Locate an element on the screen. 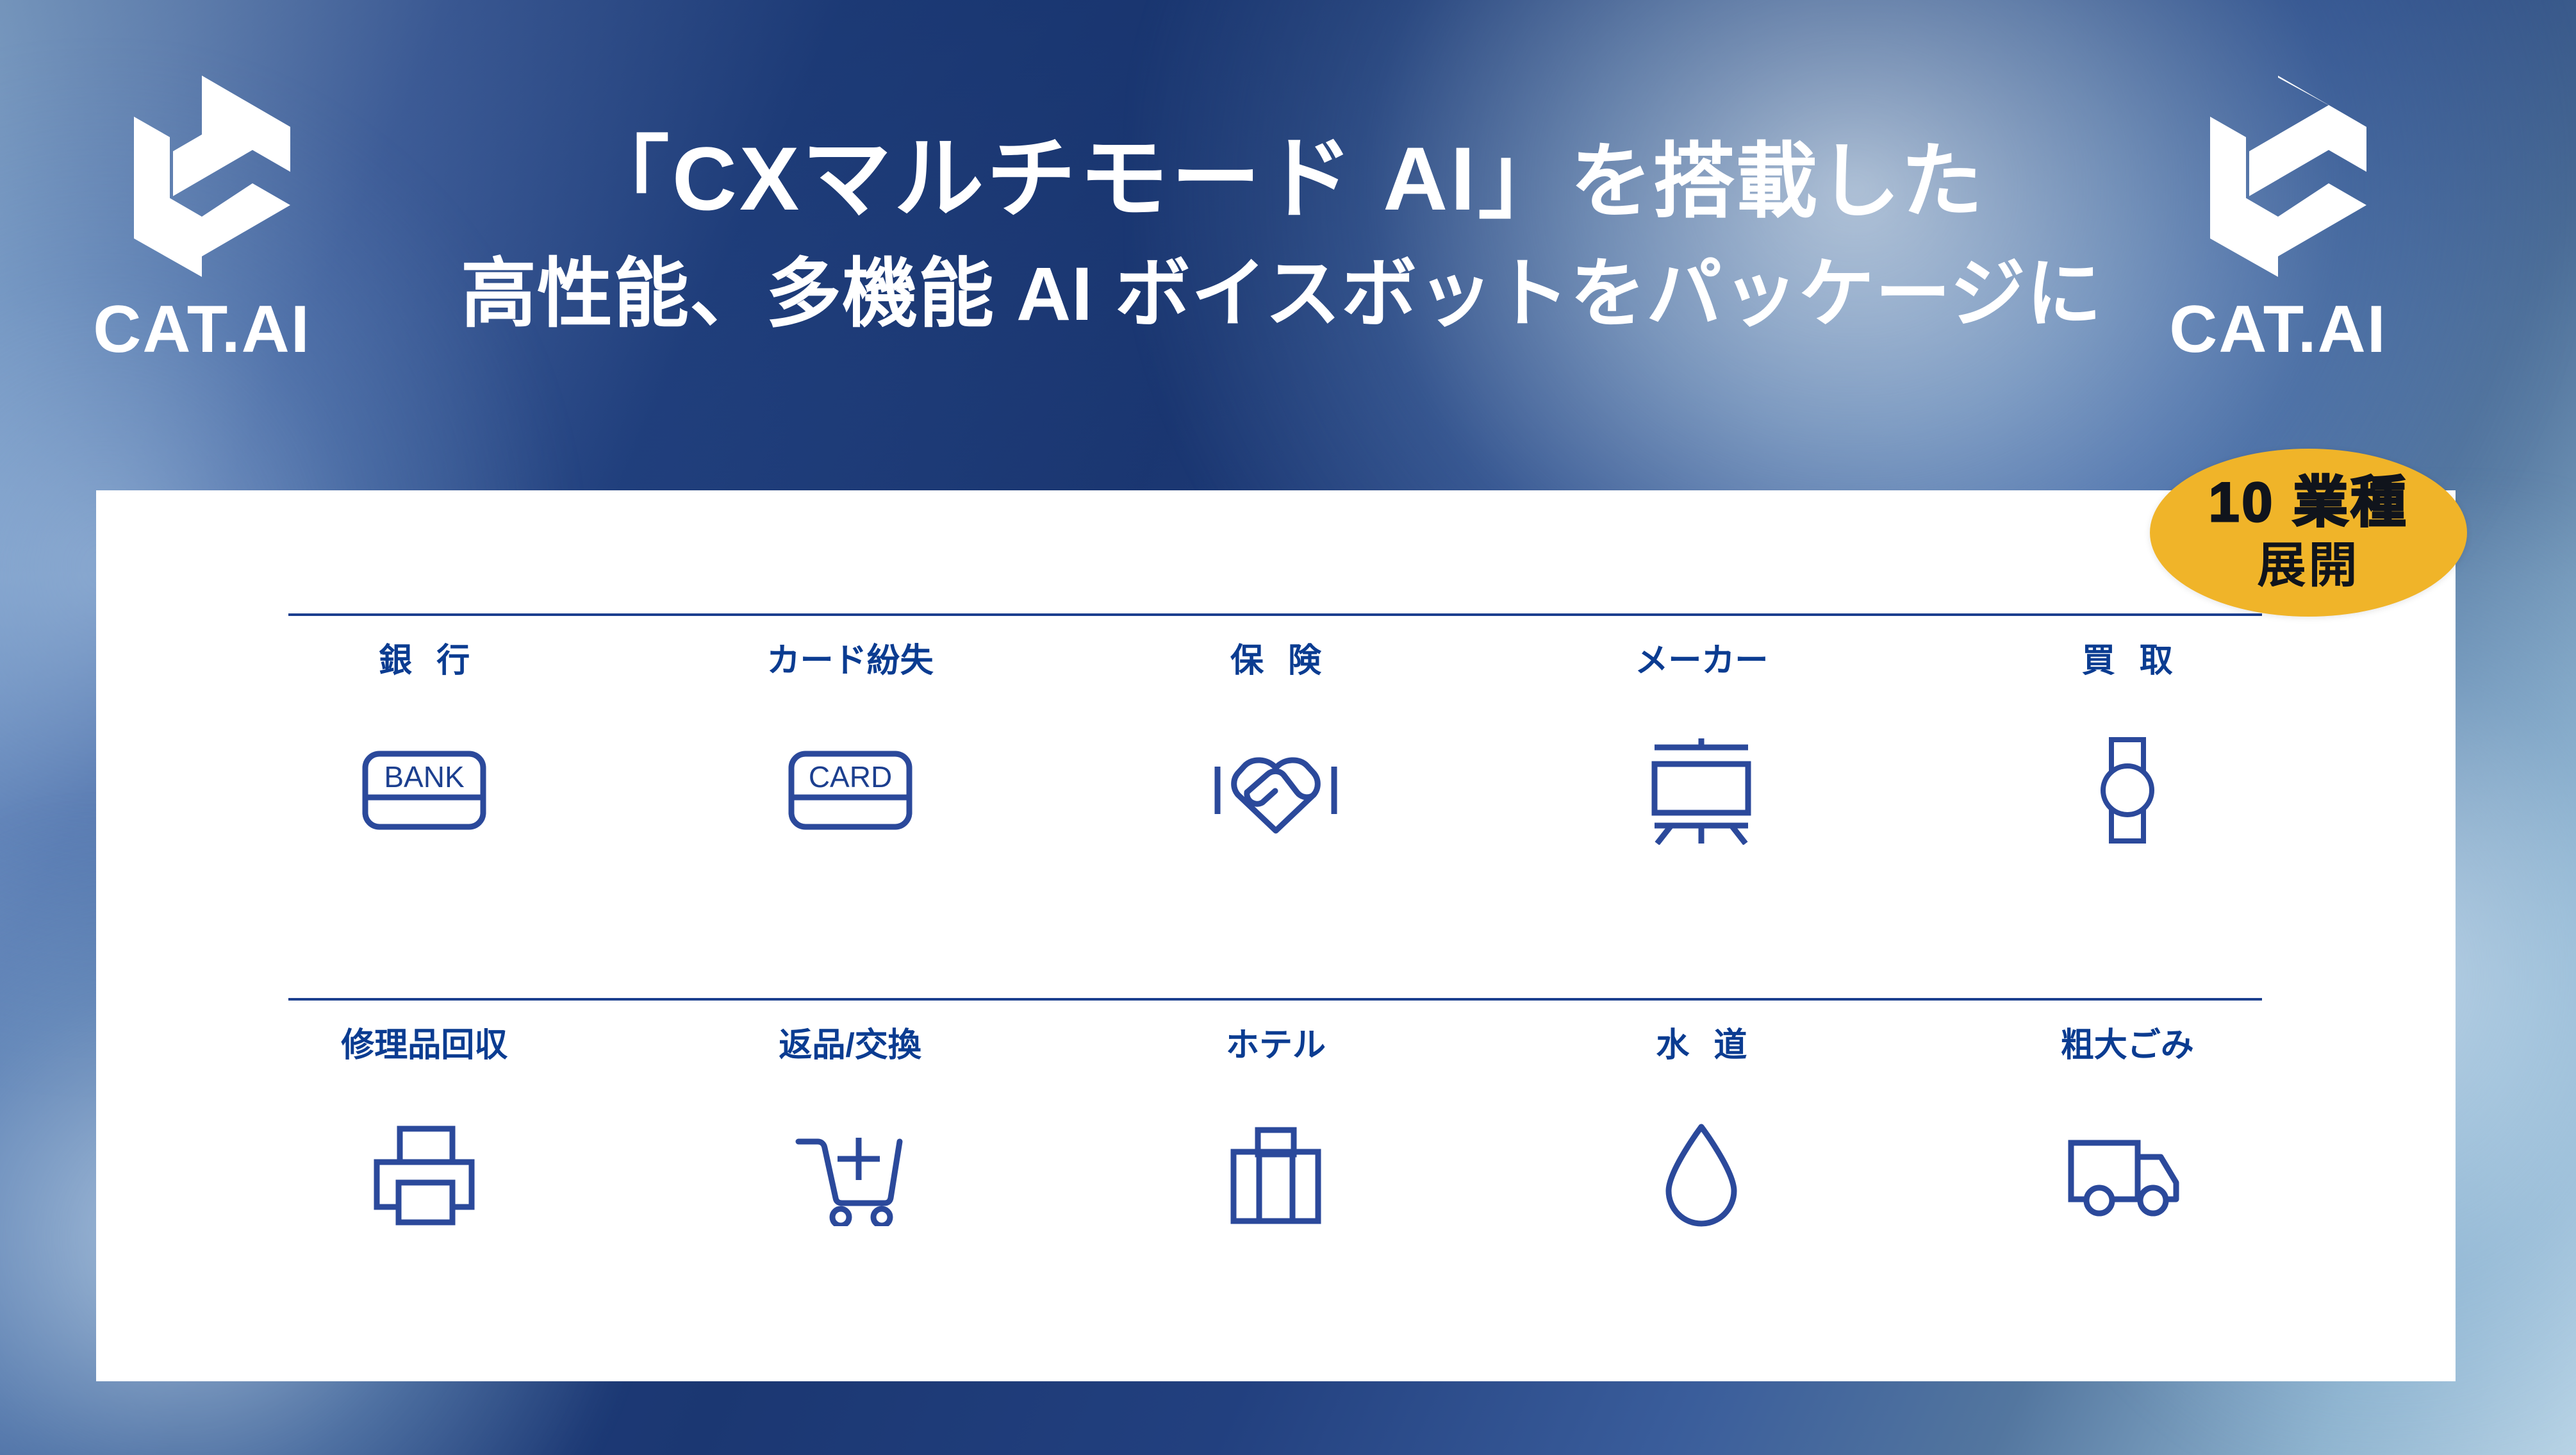  industry-cell-repair-pickup: 修理品回収 is located at coordinates (424, 1131).